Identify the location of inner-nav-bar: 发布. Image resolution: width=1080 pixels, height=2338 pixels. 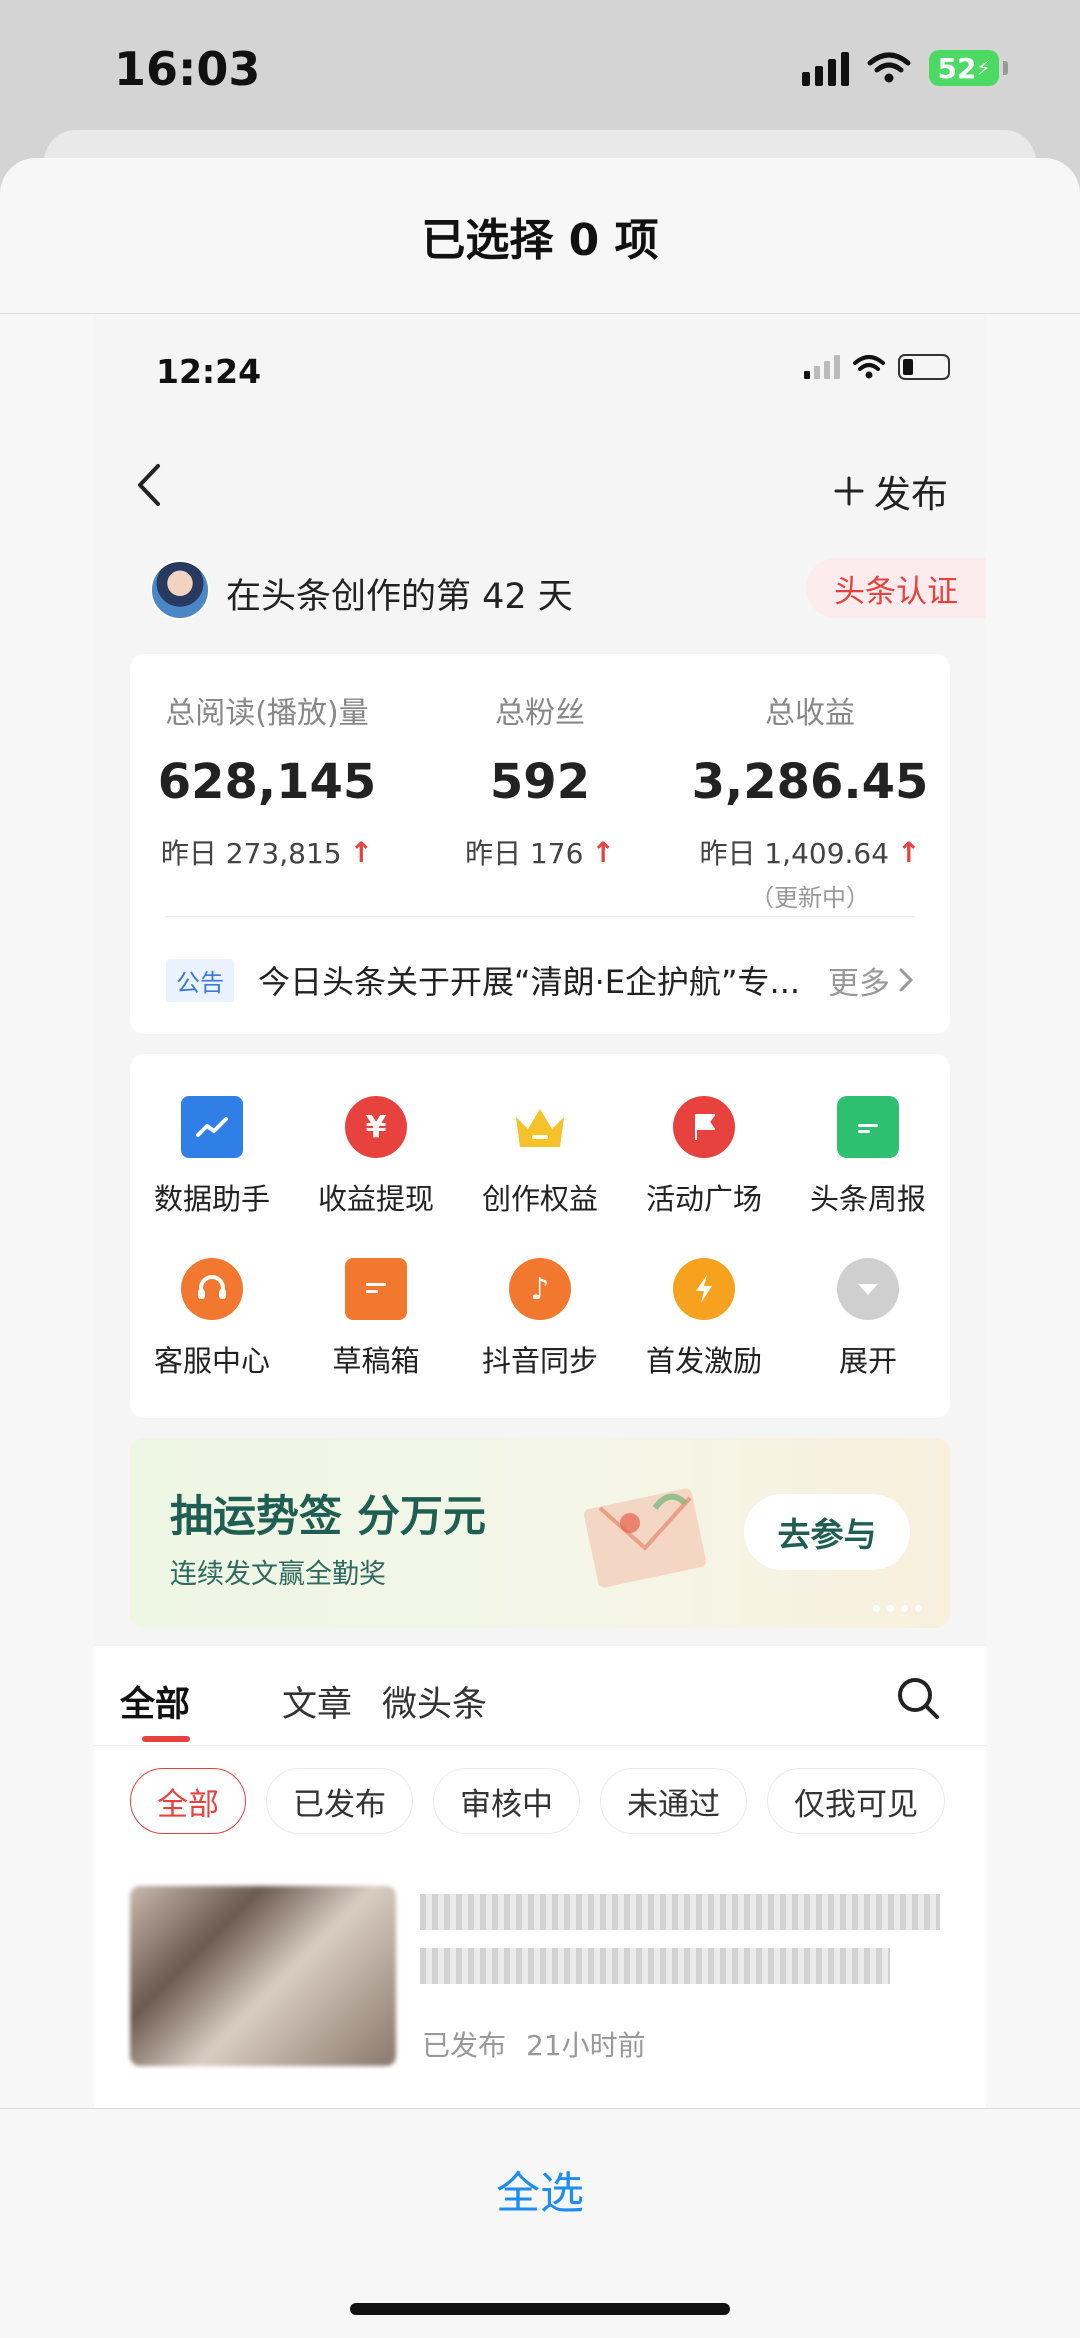
(540, 486).